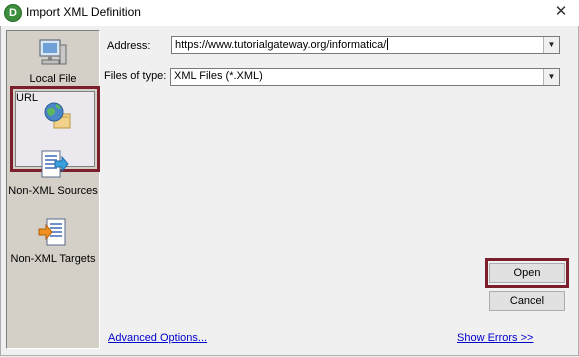 This screenshot has width=579, height=357. I want to click on sidebar-item-non-xml-targets: Non-XML Targets, so click(53, 243).